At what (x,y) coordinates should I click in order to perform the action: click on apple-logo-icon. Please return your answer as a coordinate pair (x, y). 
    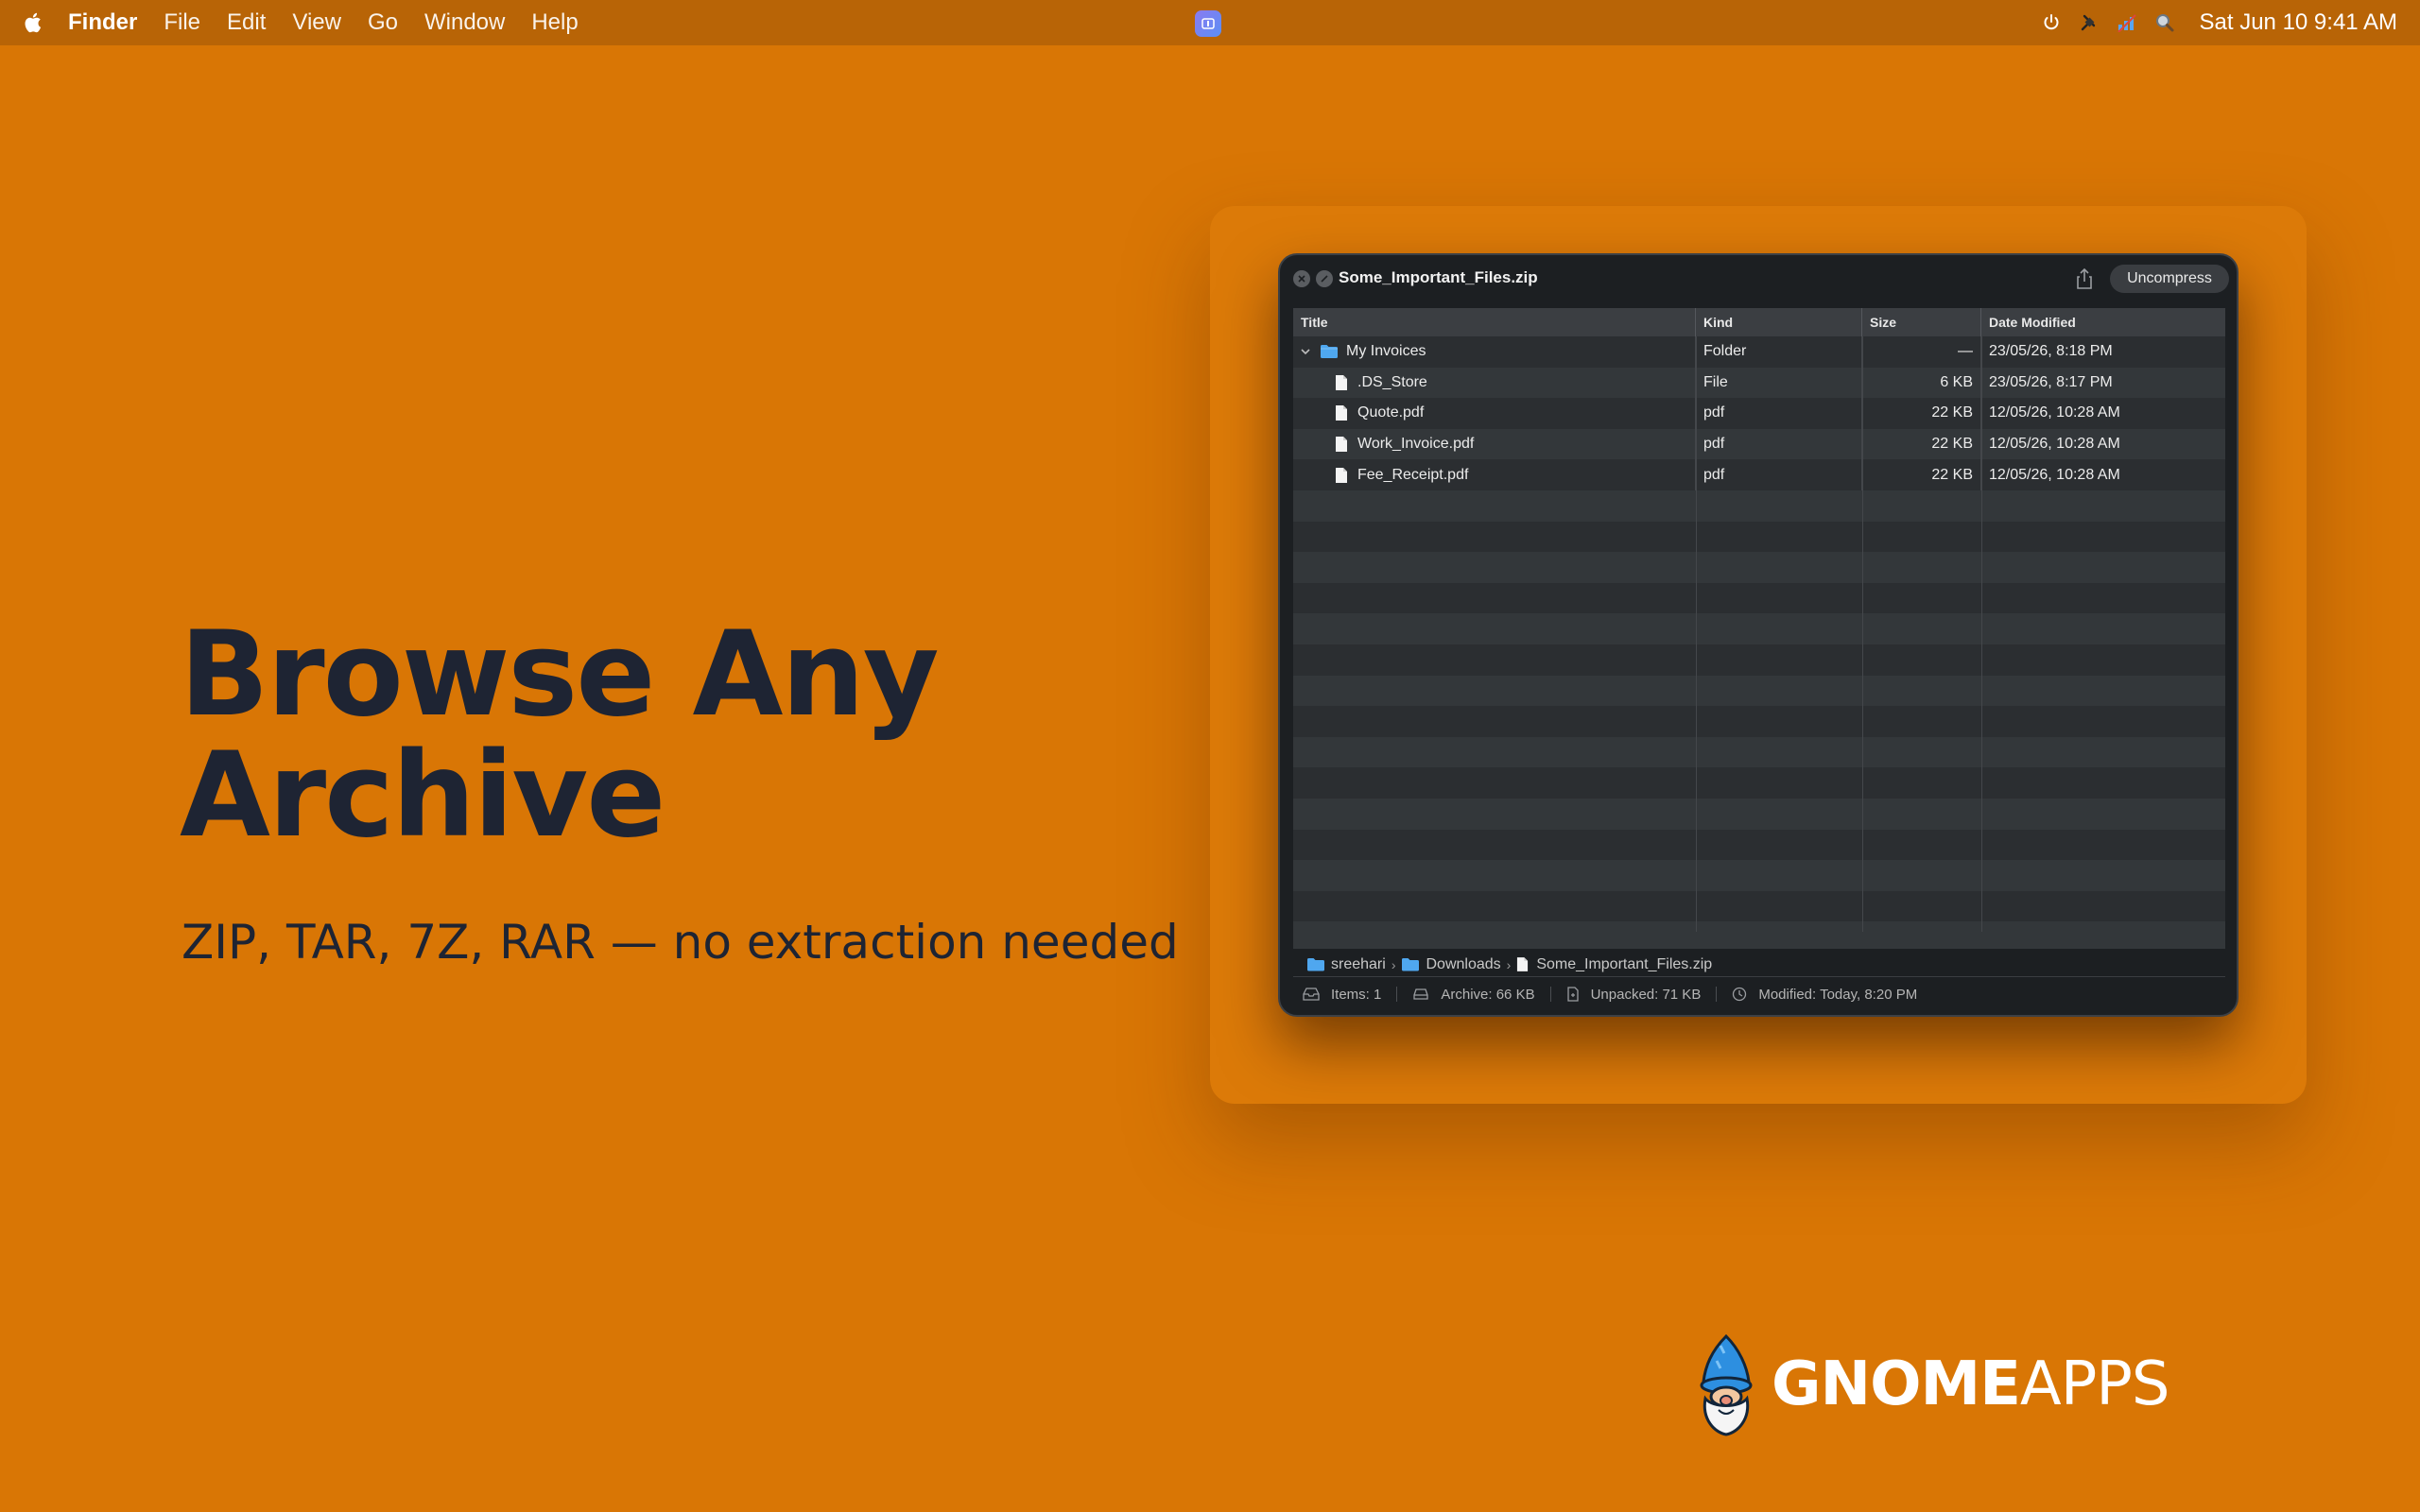
    Looking at the image, I should click on (33, 22).